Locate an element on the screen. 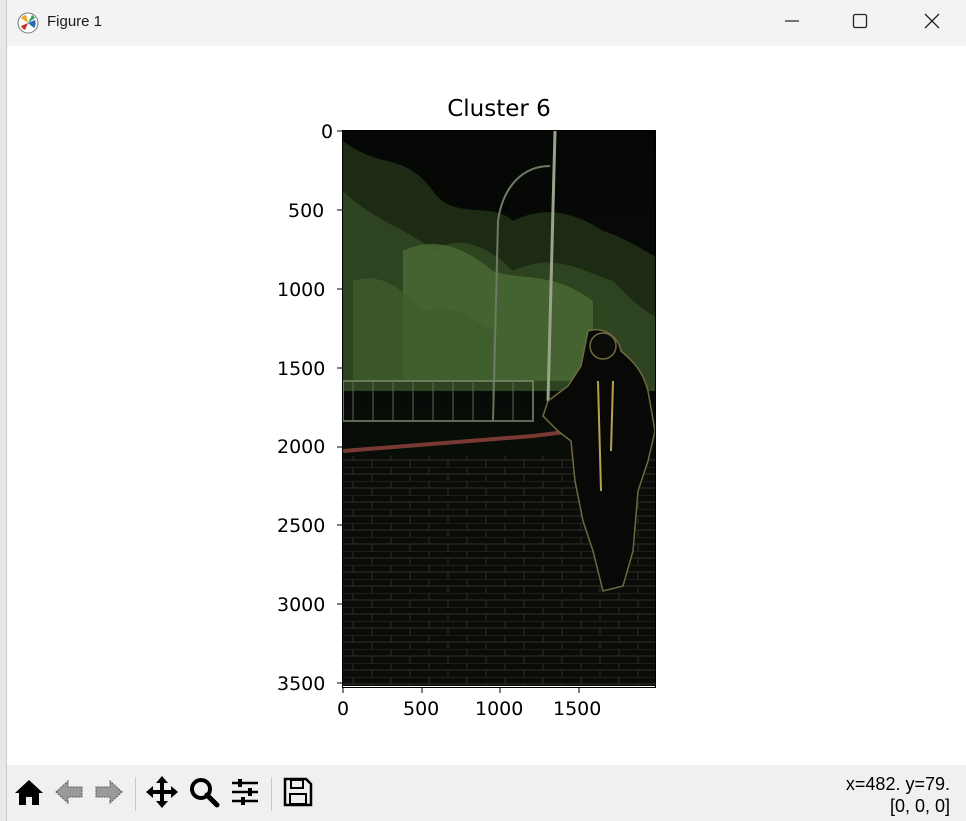 Image resolution: width=966 pixels, height=821 pixels. pan-button is located at coordinates (162, 794).